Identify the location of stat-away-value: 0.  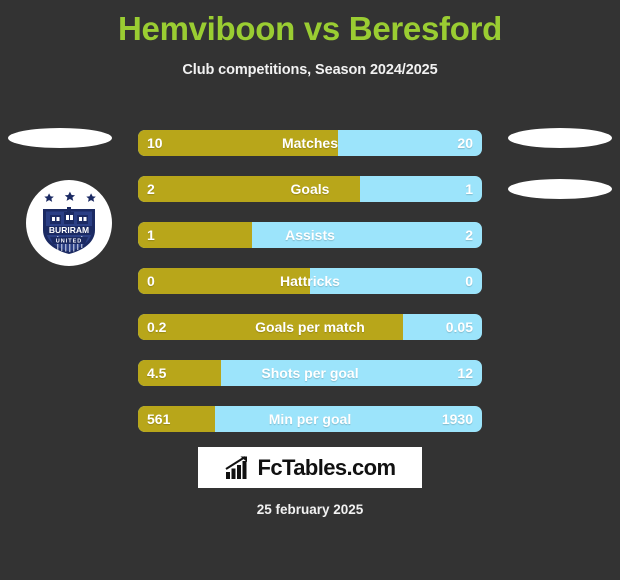
(469, 281).